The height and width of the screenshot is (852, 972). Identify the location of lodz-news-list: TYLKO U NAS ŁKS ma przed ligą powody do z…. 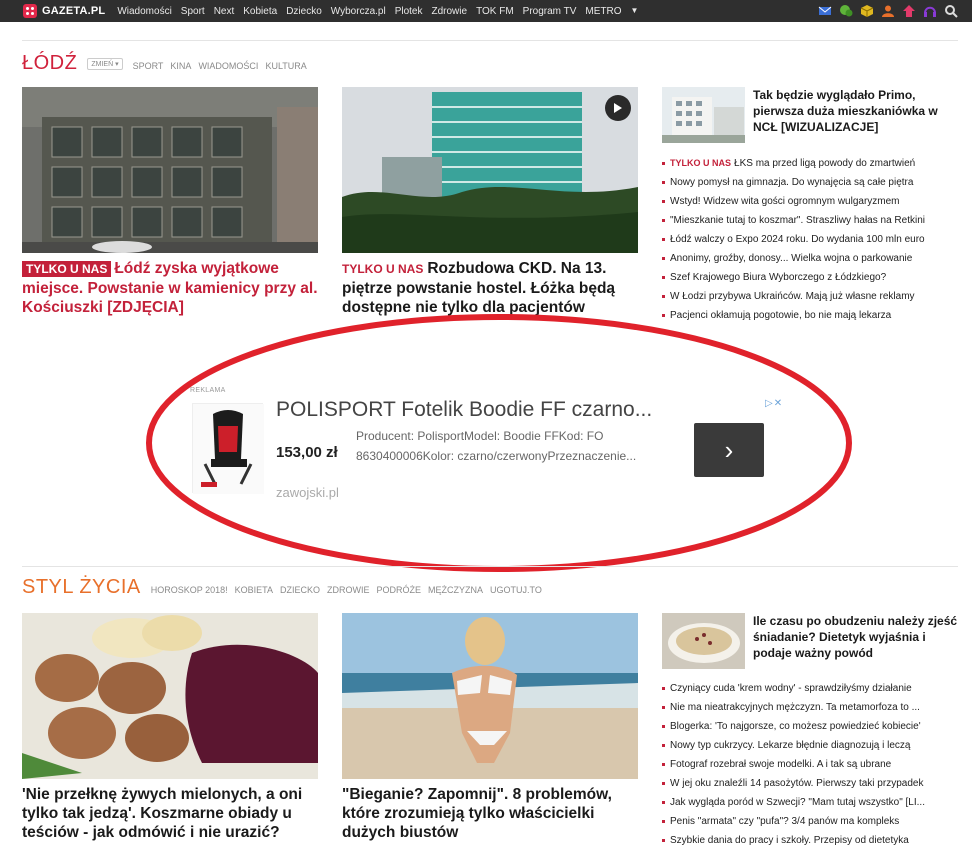
(810, 239).